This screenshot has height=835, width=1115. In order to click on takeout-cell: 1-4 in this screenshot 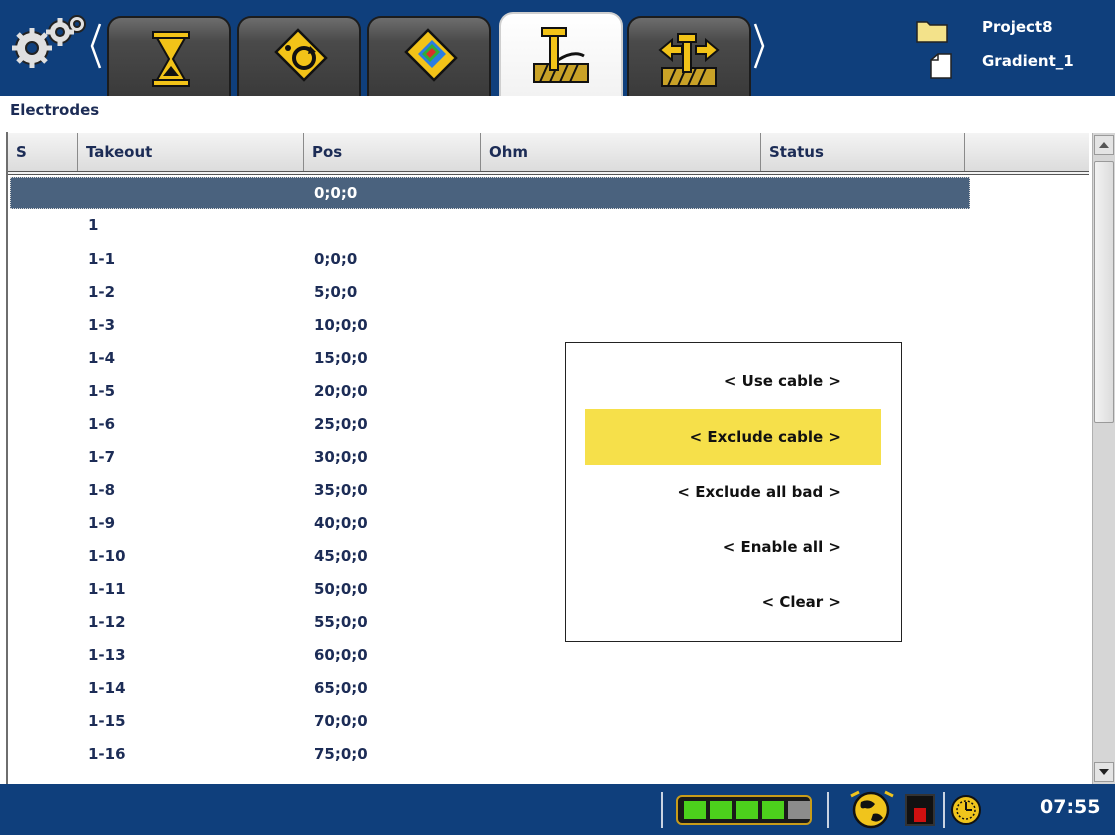, I will do `click(102, 358)`.